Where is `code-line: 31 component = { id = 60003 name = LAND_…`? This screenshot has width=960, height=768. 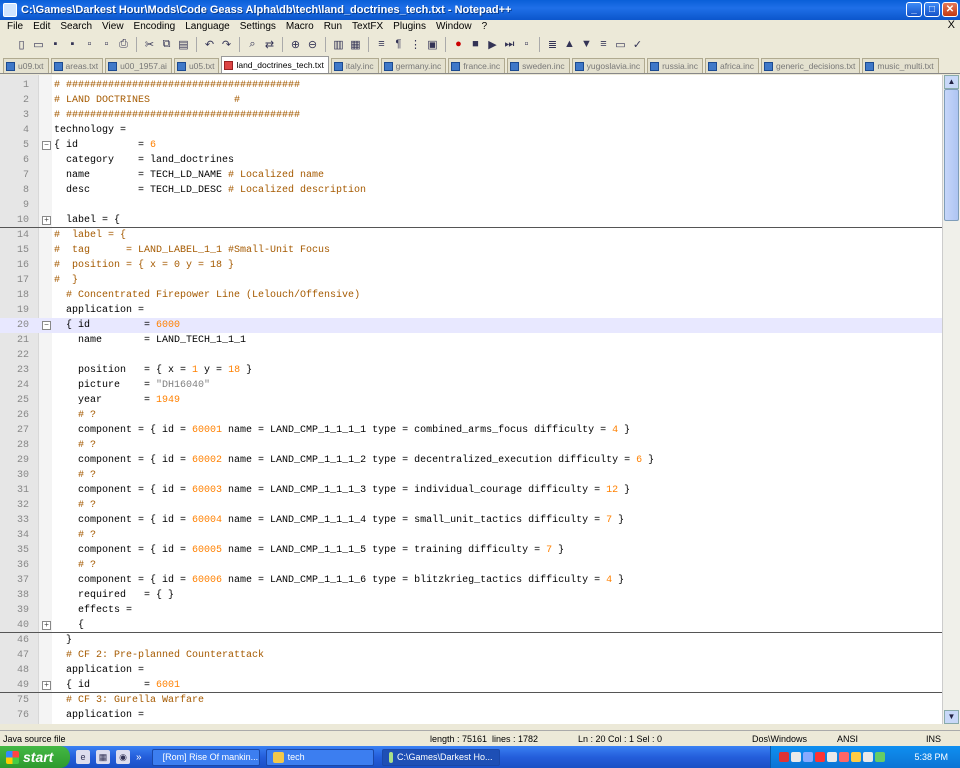 code-line: 31 component = { id = 60003 name = LAND_… is located at coordinates (471, 490).